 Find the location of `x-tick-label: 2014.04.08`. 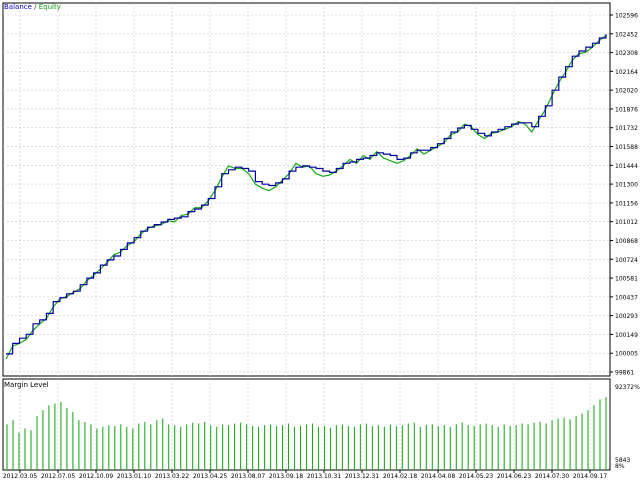

x-tick-label: 2014.04.08 is located at coordinates (438, 476).